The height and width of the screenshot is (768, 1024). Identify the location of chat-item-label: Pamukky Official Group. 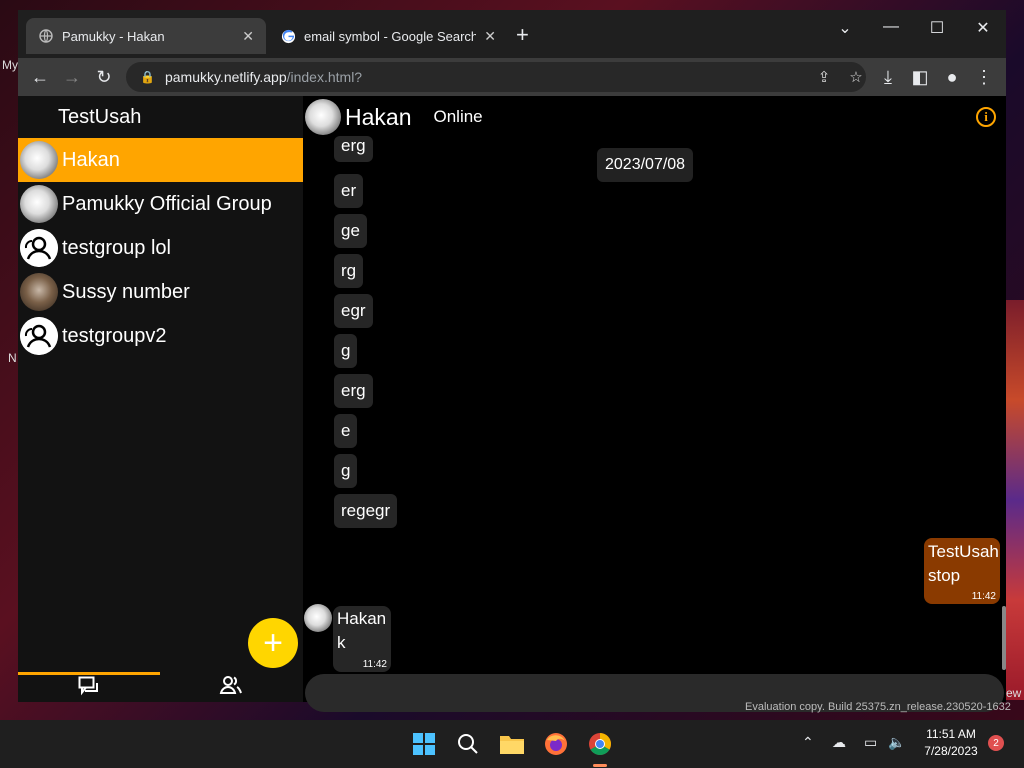
(167, 203).